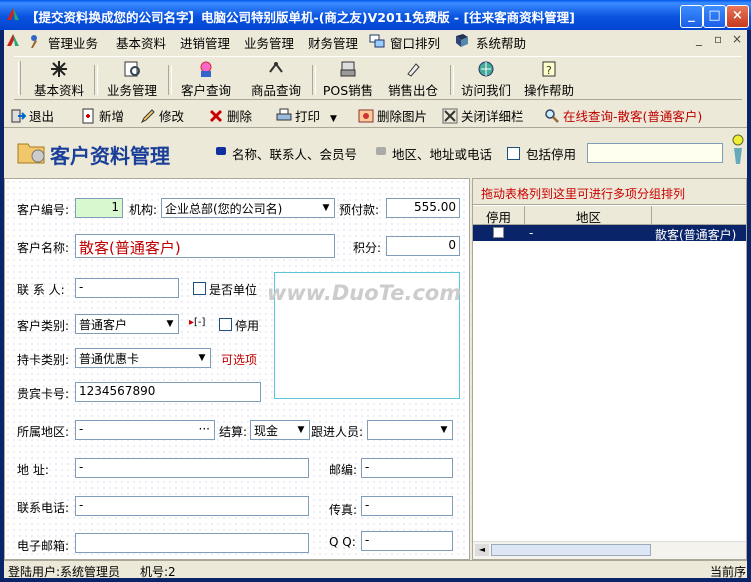 The height and width of the screenshot is (582, 751). What do you see at coordinates (407, 506) in the screenshot?
I see `fax-field: -` at bounding box center [407, 506].